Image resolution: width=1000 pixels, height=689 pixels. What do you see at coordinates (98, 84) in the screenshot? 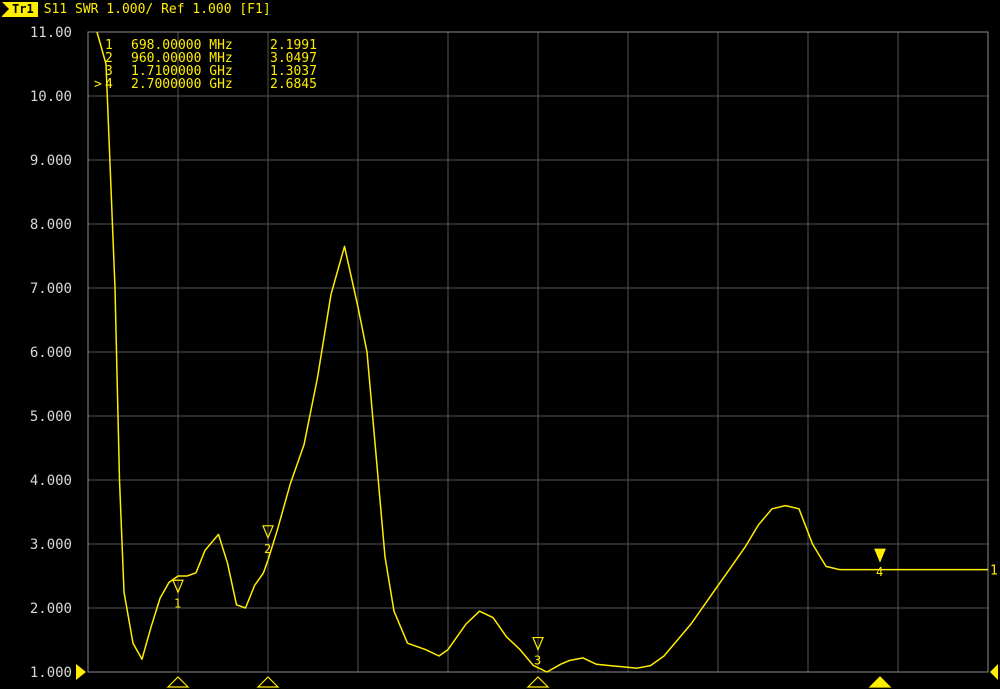
I see `active-marker-indicator: >` at bounding box center [98, 84].